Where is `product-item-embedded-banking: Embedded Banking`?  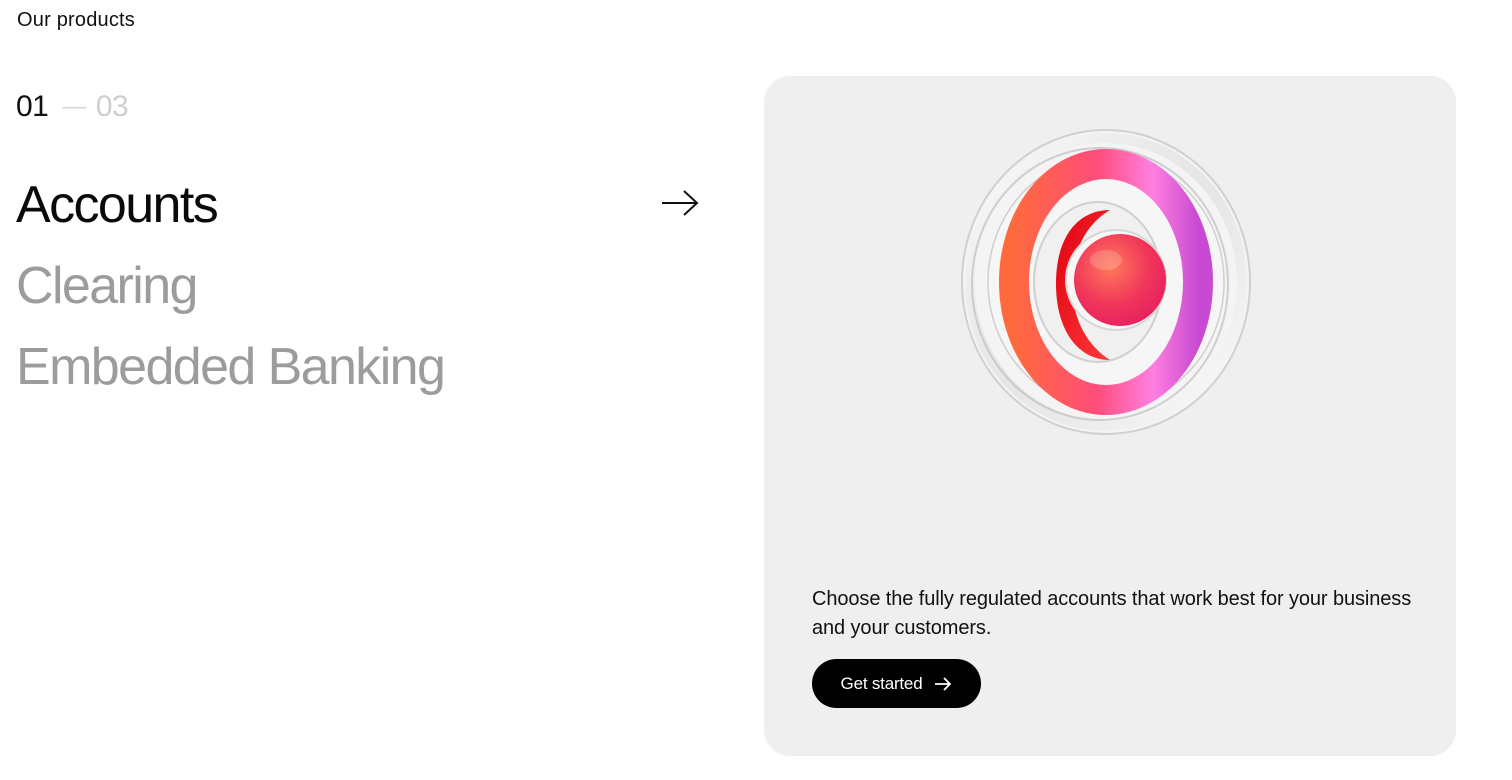
product-item-embedded-banking: Embedded Banking is located at coordinates (361, 366).